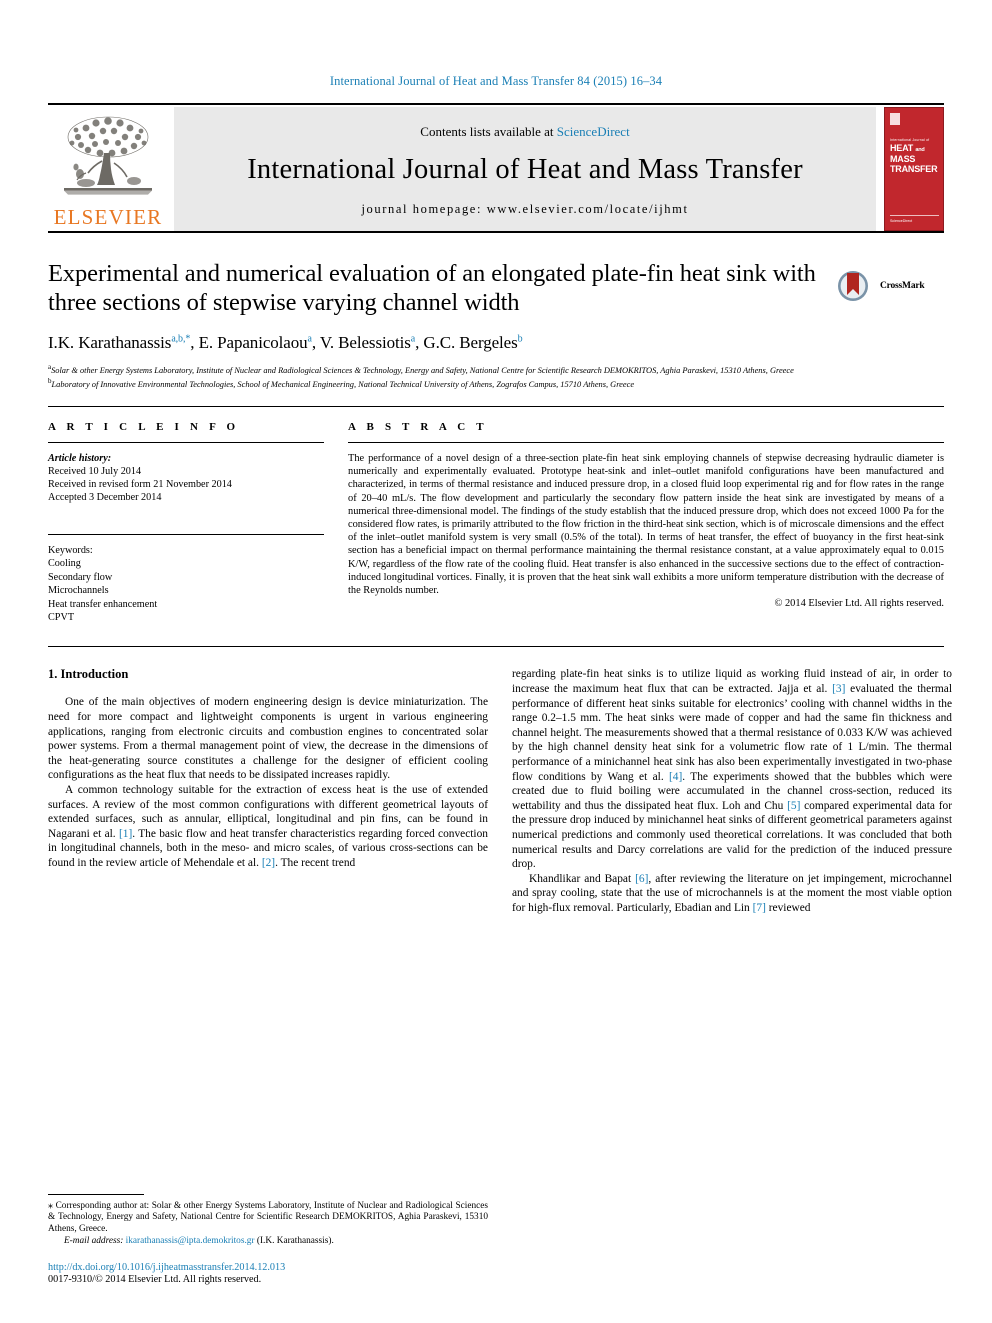 The height and width of the screenshot is (1323, 992). I want to click on article-info-heading: A R T I C L E I N F O, so click(144, 427).